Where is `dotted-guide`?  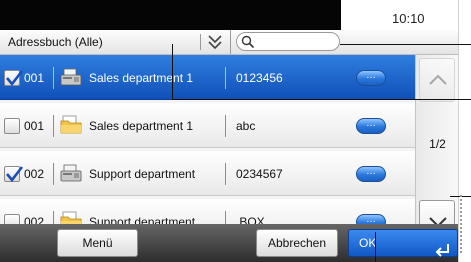
dotted-guide is located at coordinates (461, 225).